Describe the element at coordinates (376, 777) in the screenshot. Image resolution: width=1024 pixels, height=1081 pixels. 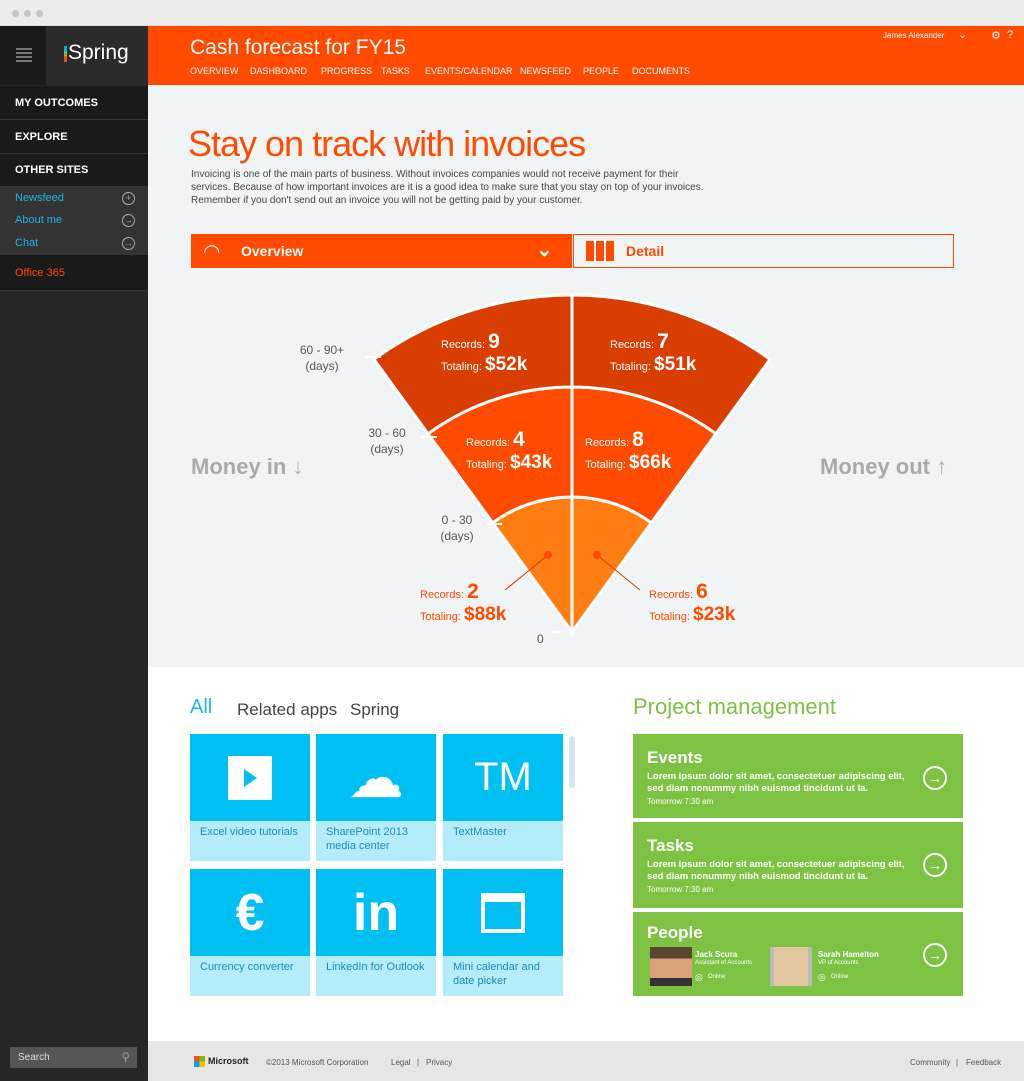
I see `cloud-play-icon: ☁` at that location.